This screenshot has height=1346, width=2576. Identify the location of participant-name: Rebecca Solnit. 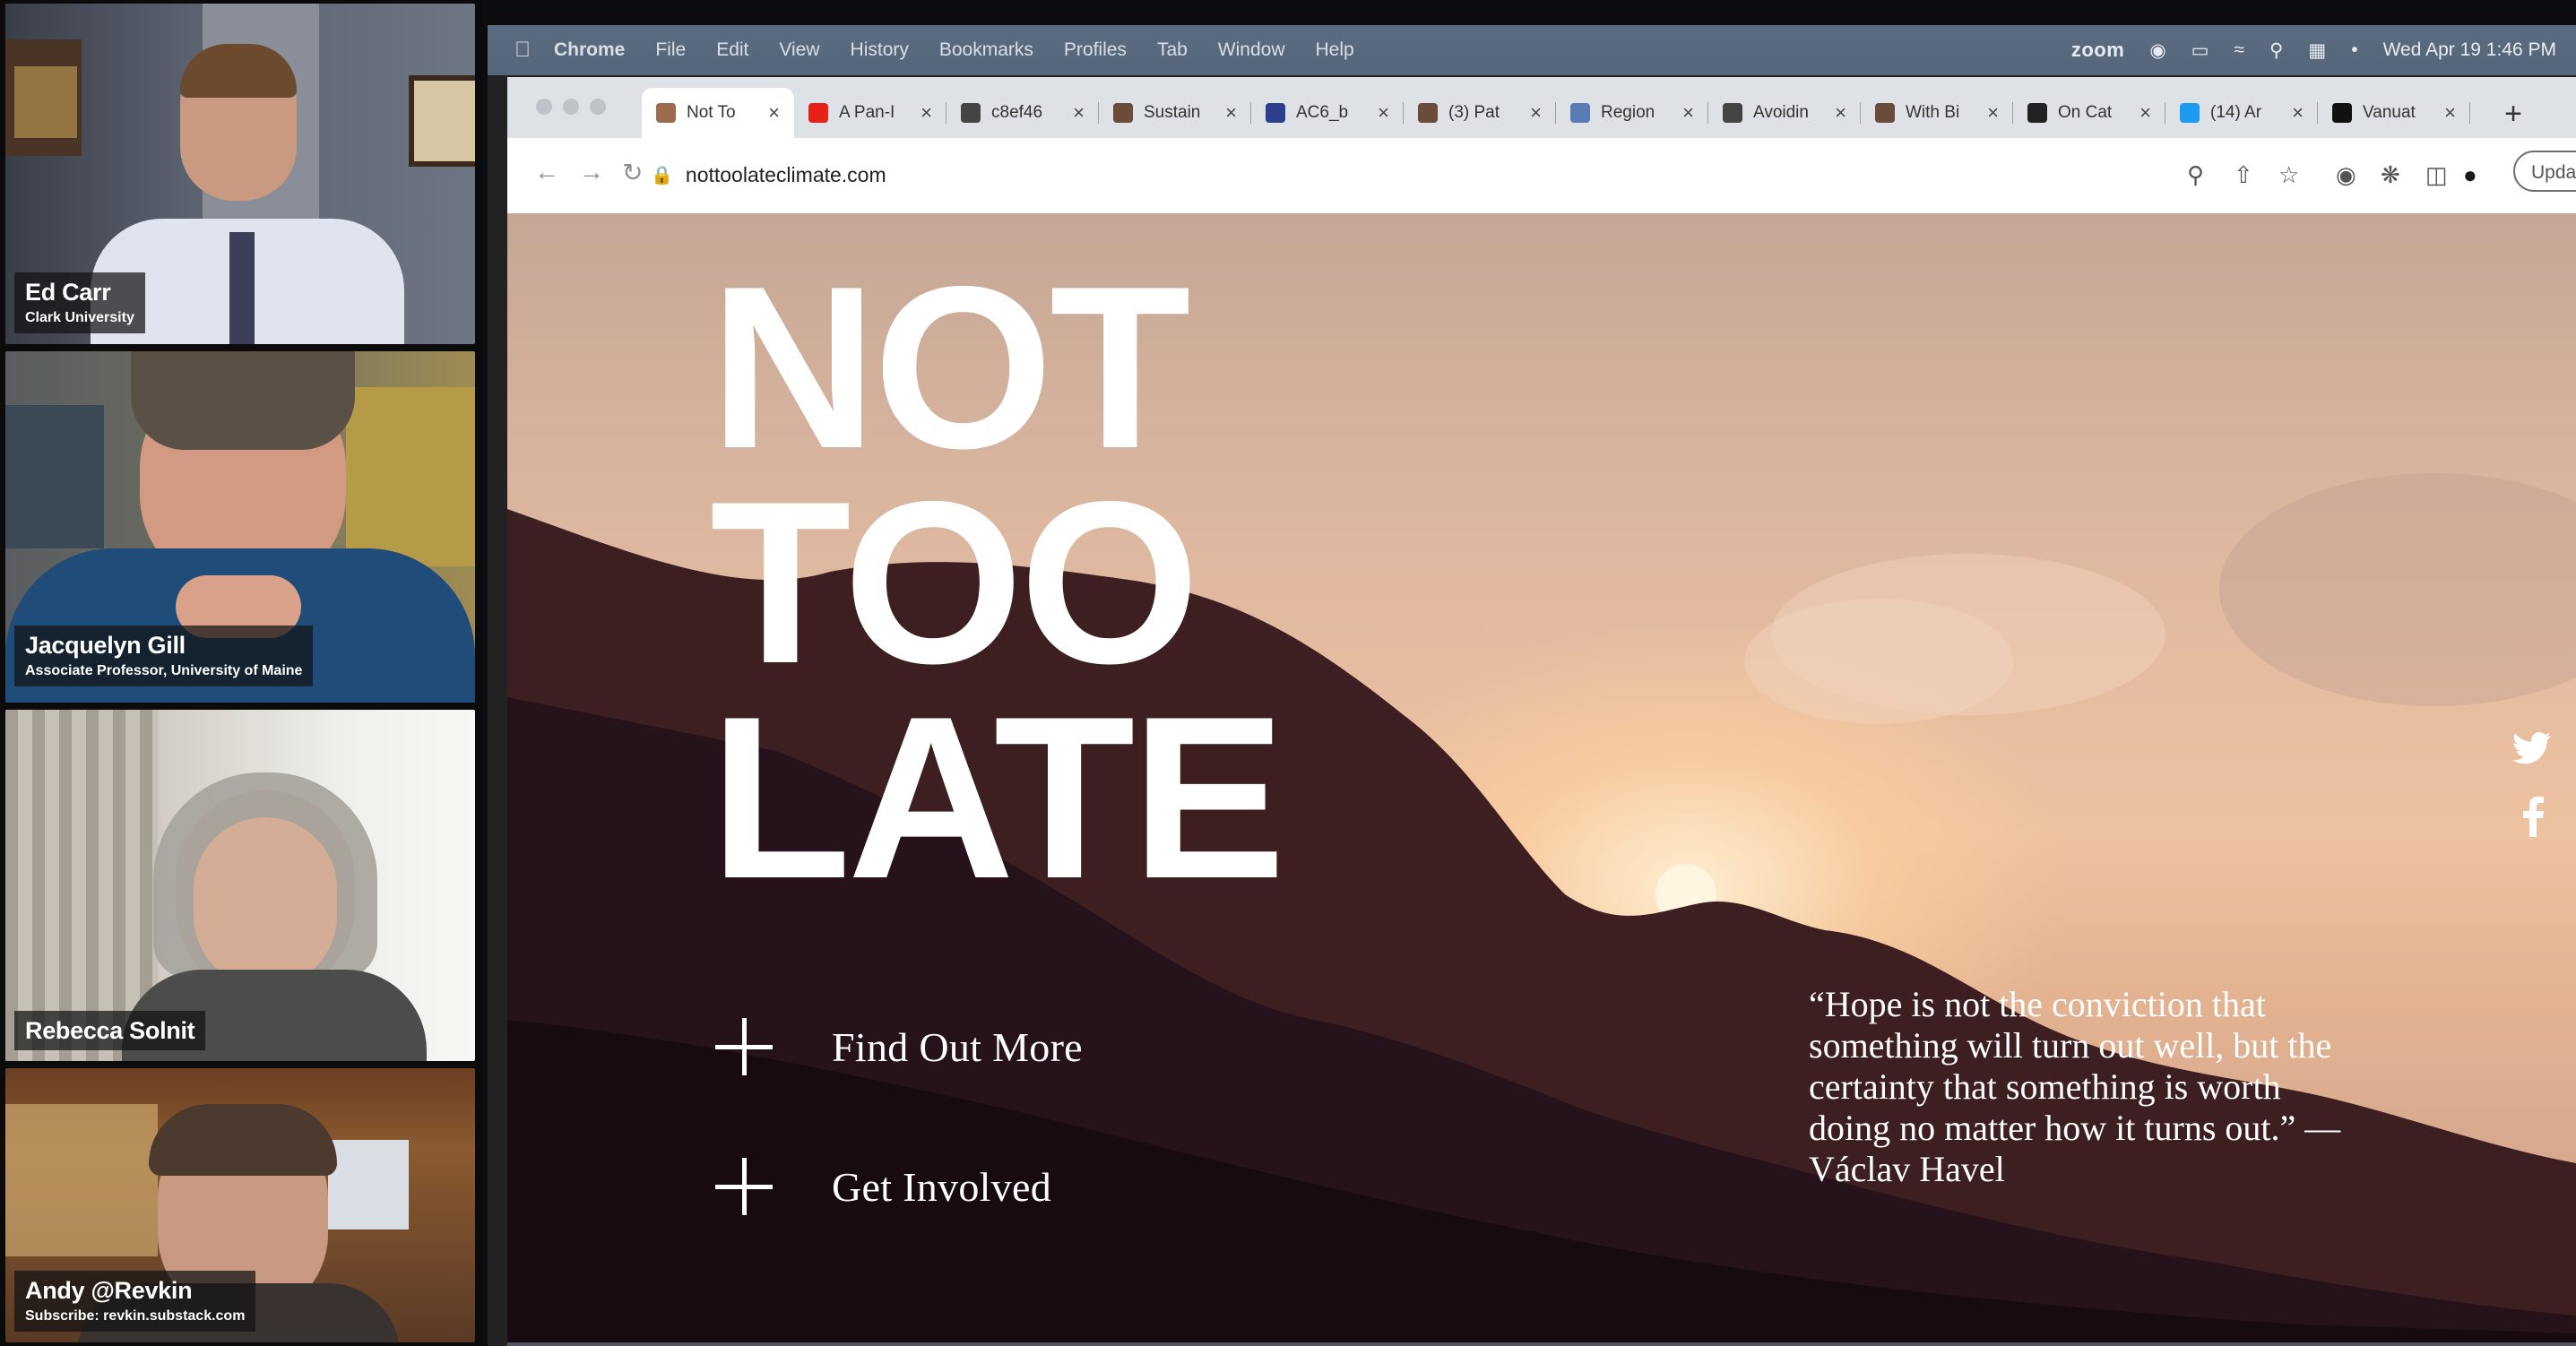
(110, 1031).